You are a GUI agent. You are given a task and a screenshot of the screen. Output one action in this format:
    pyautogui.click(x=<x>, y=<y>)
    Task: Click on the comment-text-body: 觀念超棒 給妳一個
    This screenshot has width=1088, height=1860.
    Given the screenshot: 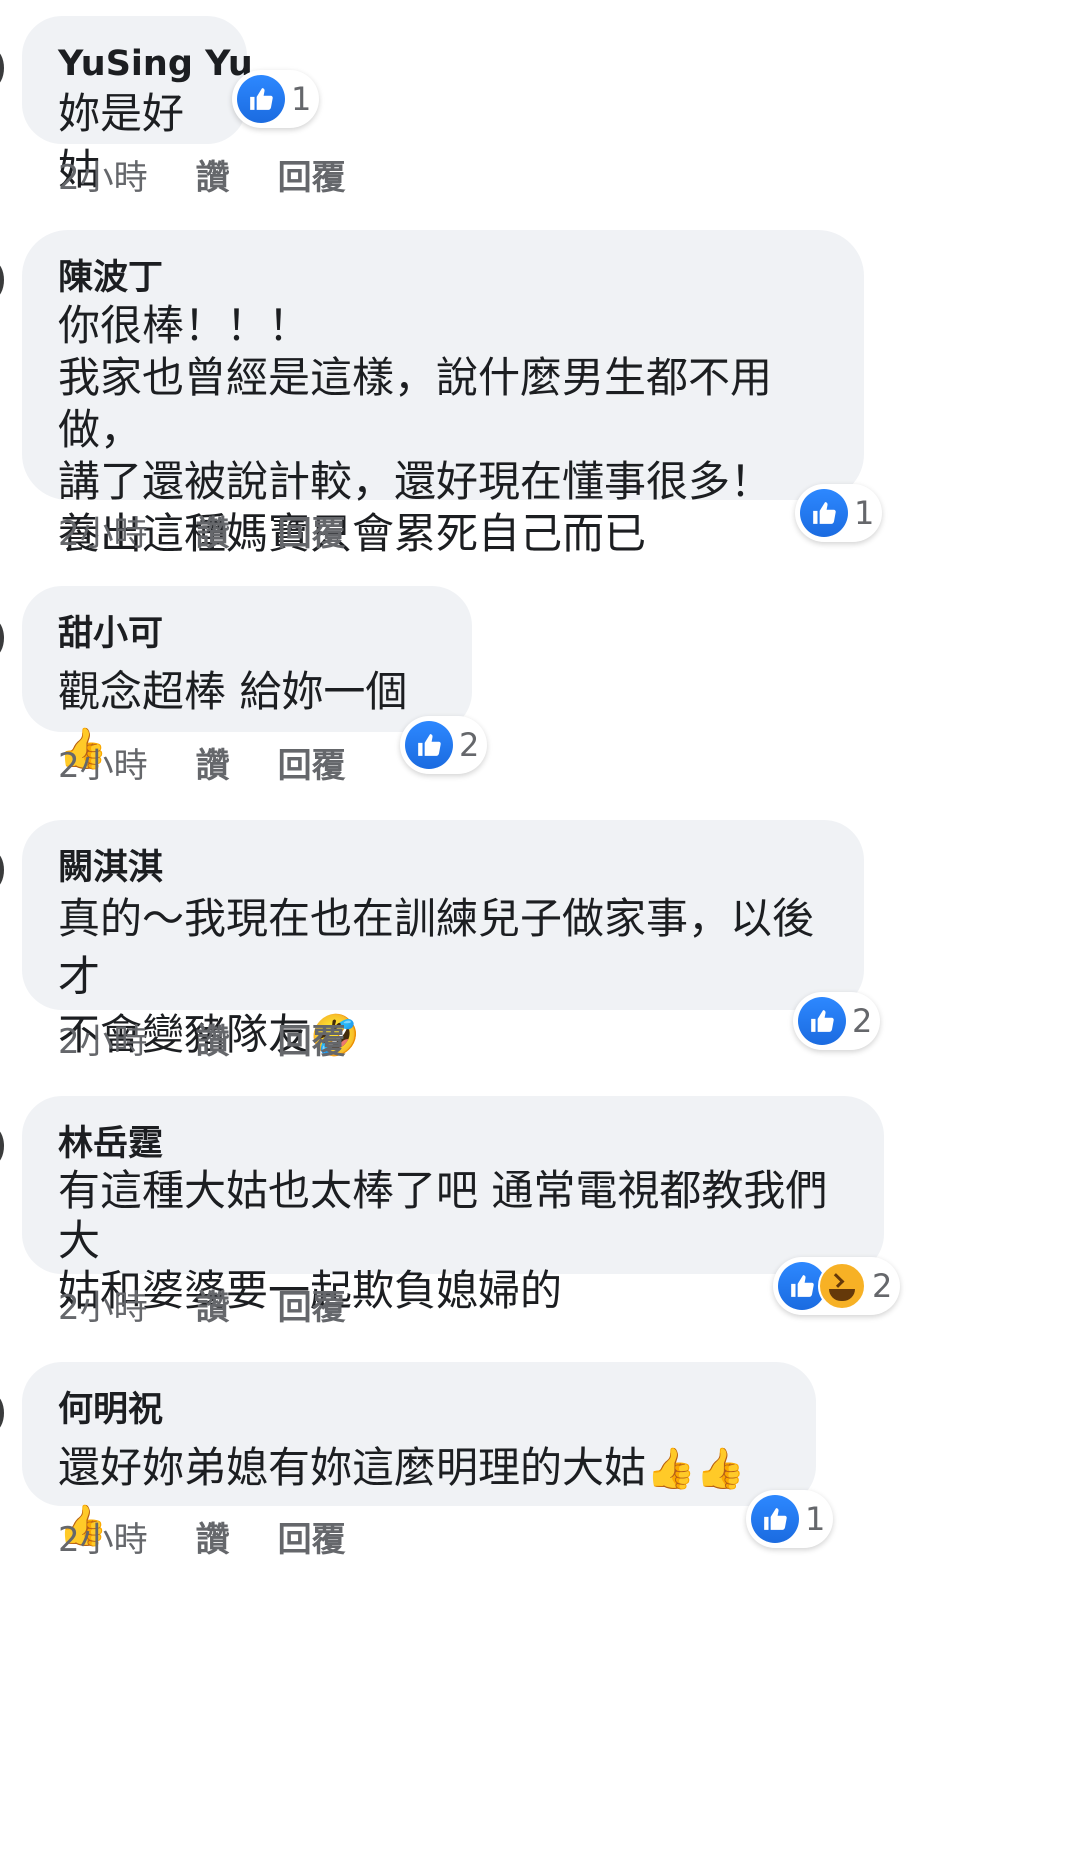 What is the action you would take?
    pyautogui.click(x=233, y=691)
    